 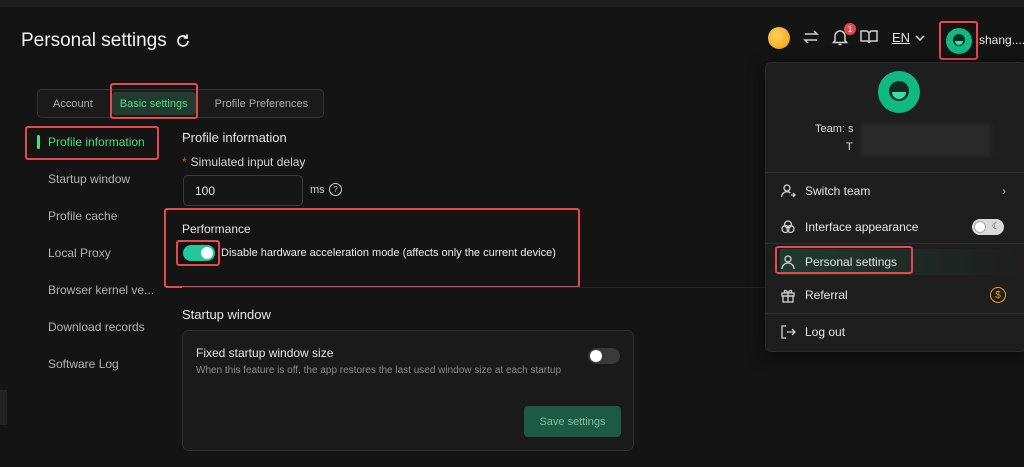 What do you see at coordinates (199, 253) in the screenshot?
I see `hardware-acceleration-toggle` at bounding box center [199, 253].